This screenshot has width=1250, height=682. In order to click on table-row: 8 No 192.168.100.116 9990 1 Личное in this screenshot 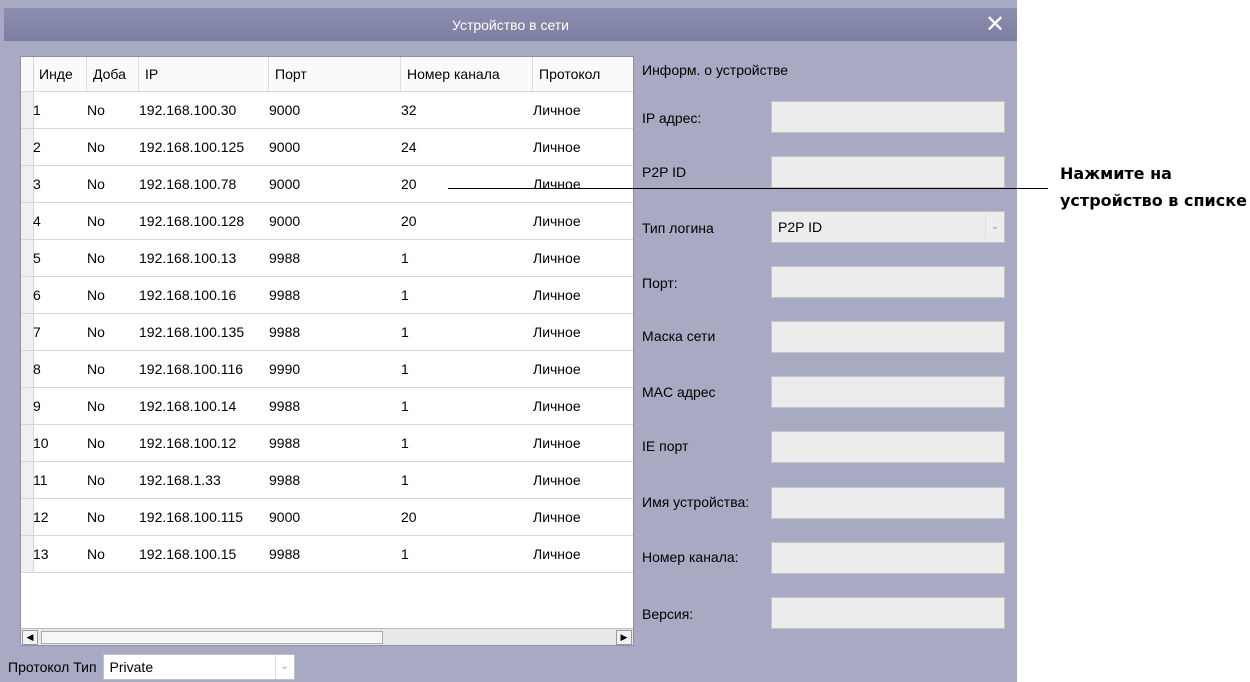, I will do `click(327, 369)`.